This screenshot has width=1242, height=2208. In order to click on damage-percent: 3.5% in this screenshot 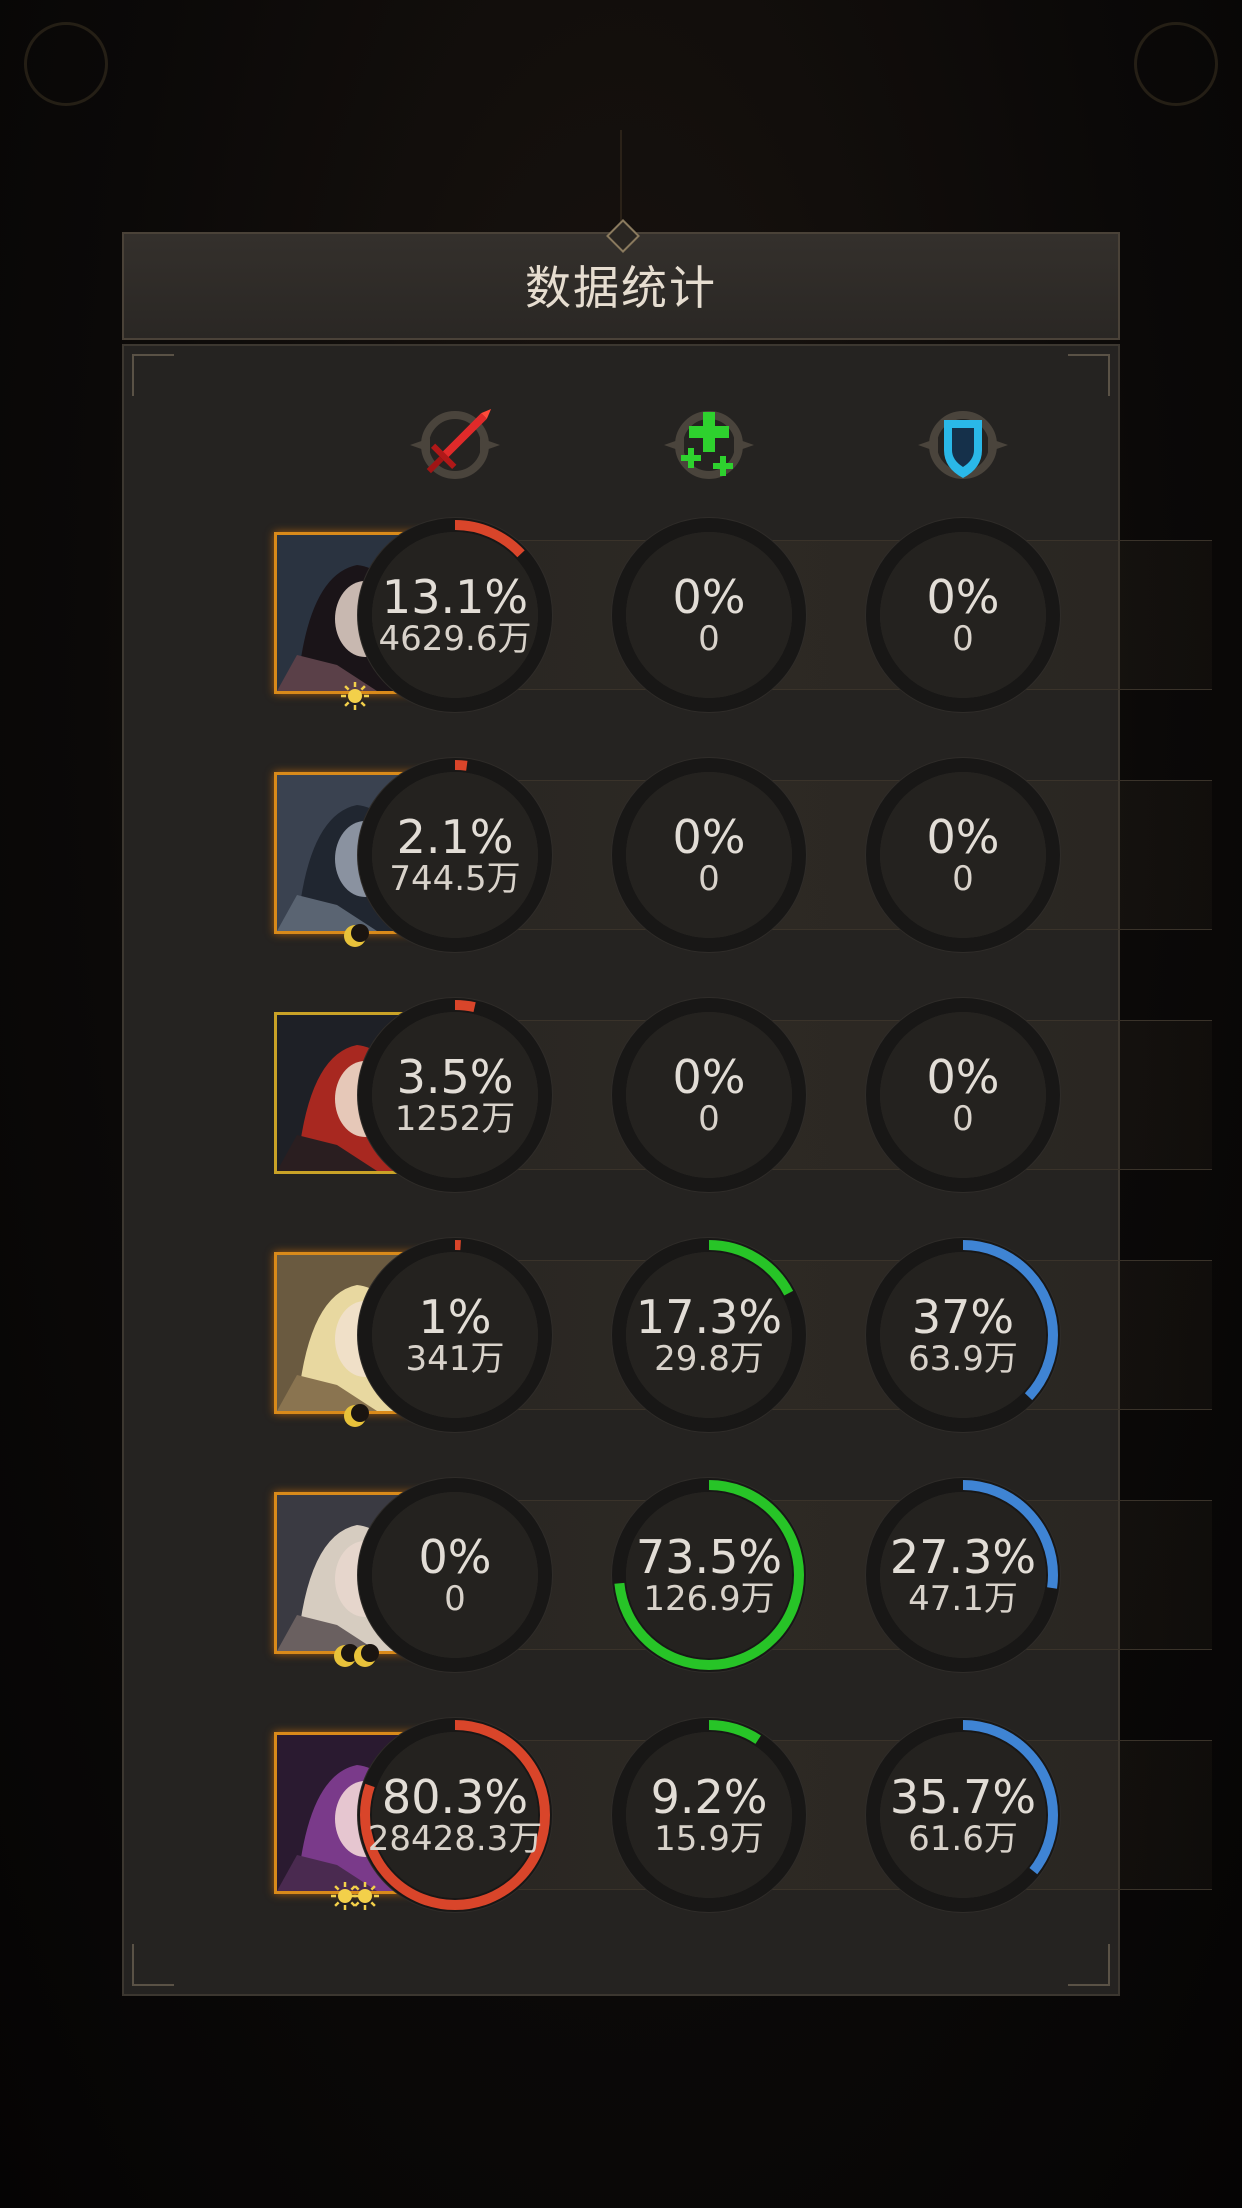, I will do `click(455, 1077)`.